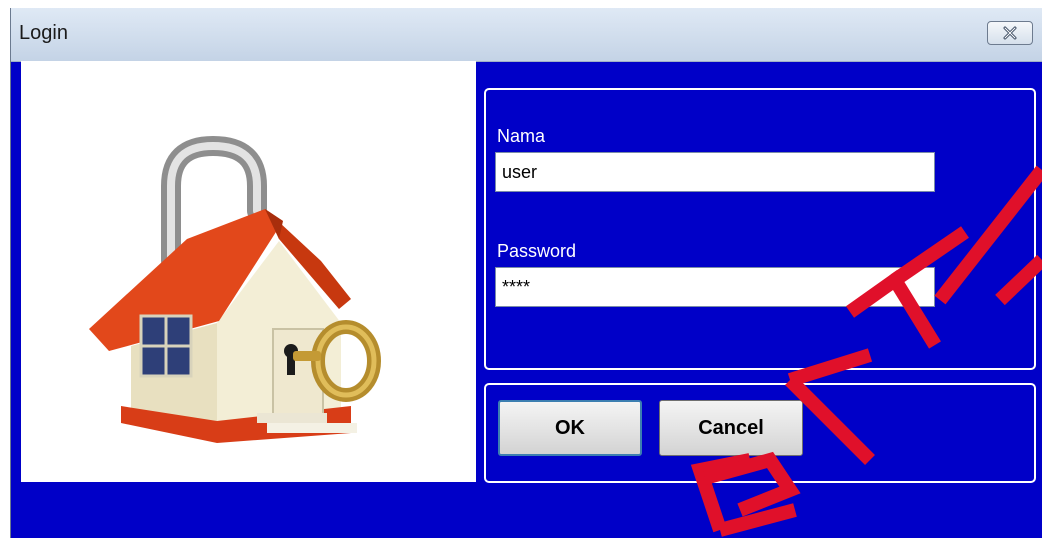  What do you see at coordinates (715, 287) in the screenshot?
I see `password-input: ****` at bounding box center [715, 287].